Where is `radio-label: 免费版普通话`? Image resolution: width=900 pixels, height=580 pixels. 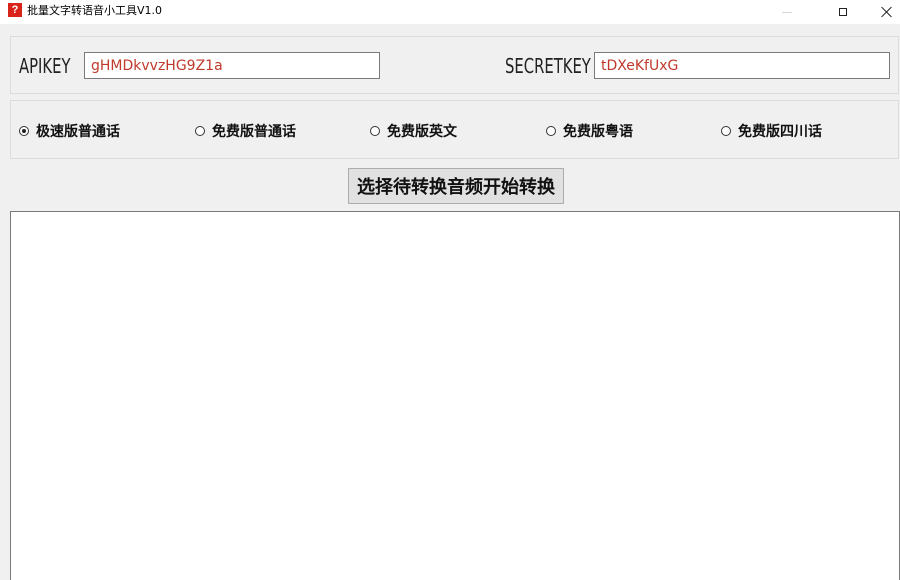
radio-label: 免费版普通话 is located at coordinates (254, 132).